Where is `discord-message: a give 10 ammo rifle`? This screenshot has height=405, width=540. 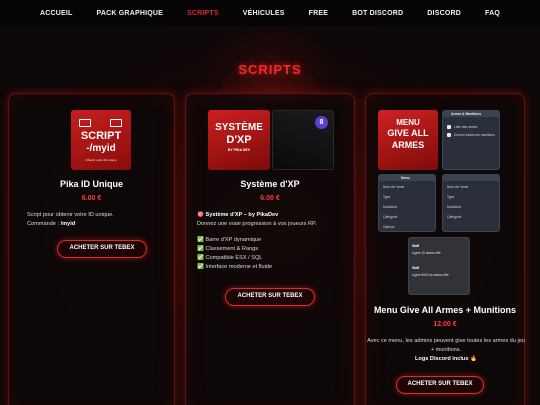
discord-message: a give 10 ammo rifle is located at coordinates (426, 253).